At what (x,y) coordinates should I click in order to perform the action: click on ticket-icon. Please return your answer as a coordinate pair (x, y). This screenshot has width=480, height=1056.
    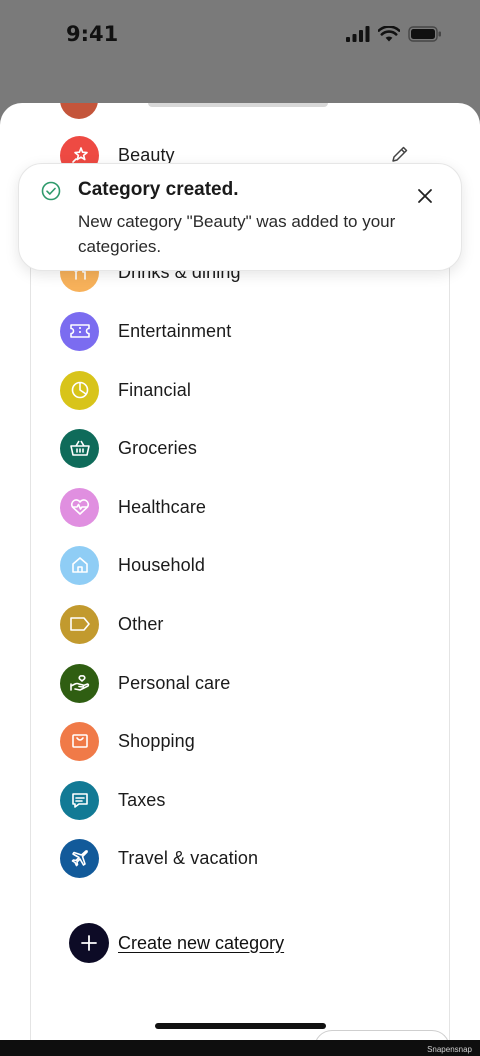
    Looking at the image, I should click on (79, 331).